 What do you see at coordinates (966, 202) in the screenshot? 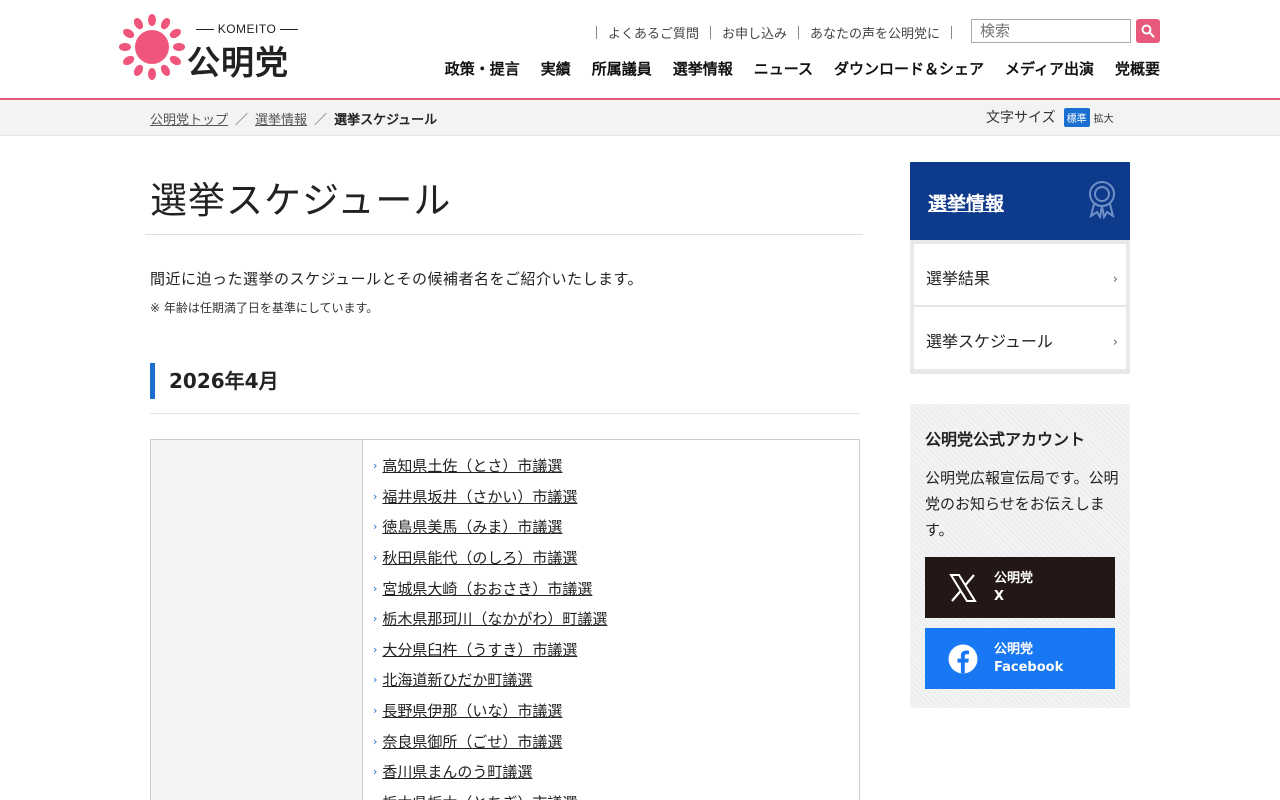
I see `sidebar-section-title: 選挙情報` at bounding box center [966, 202].